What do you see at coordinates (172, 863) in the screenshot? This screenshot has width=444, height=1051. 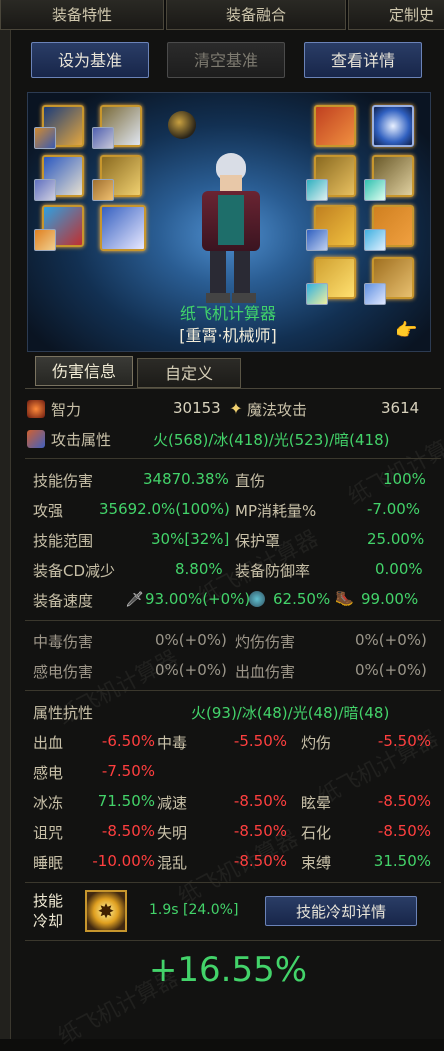 I see `resist-label: 混乱` at bounding box center [172, 863].